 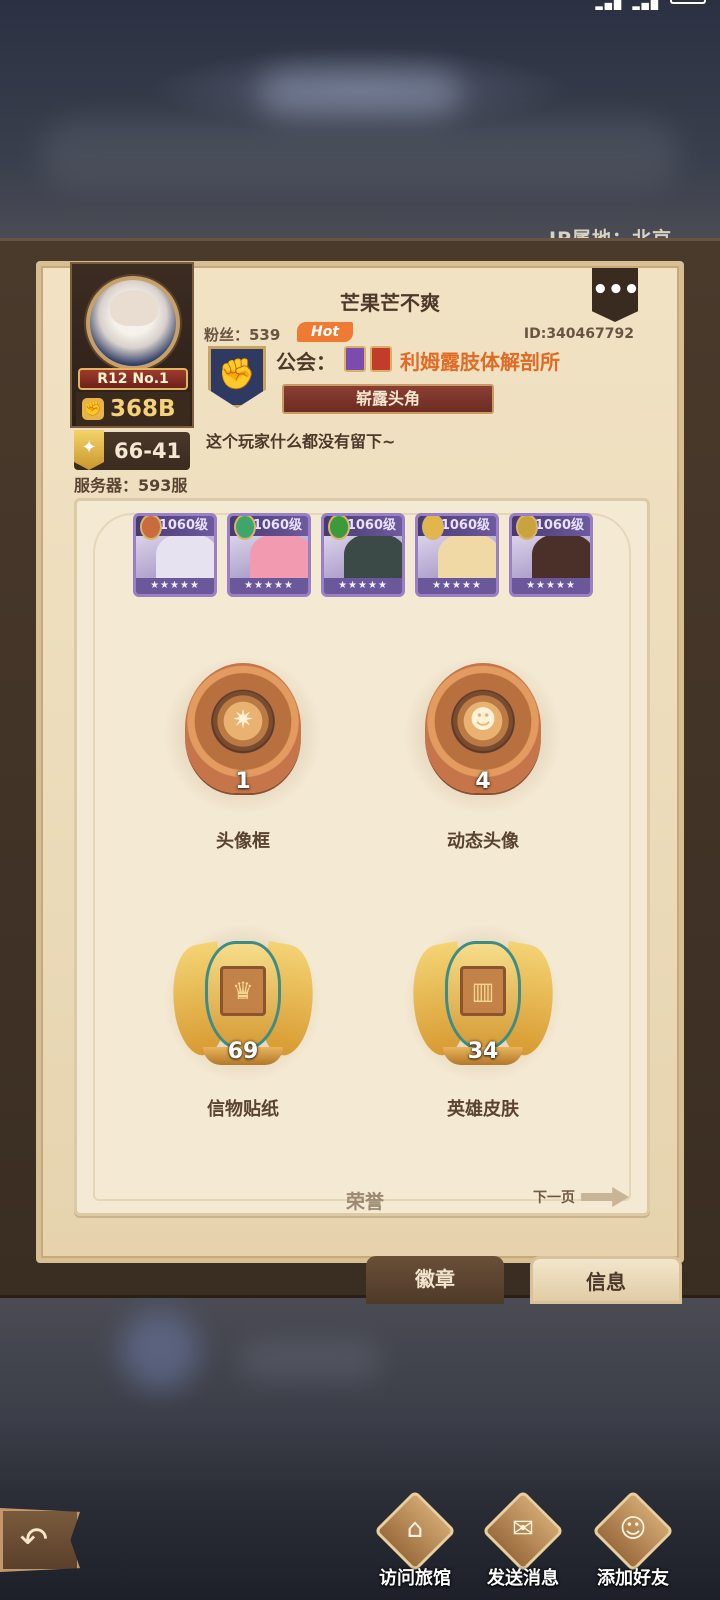 I want to click on server-label: 服务器：593服, so click(x=131, y=485).